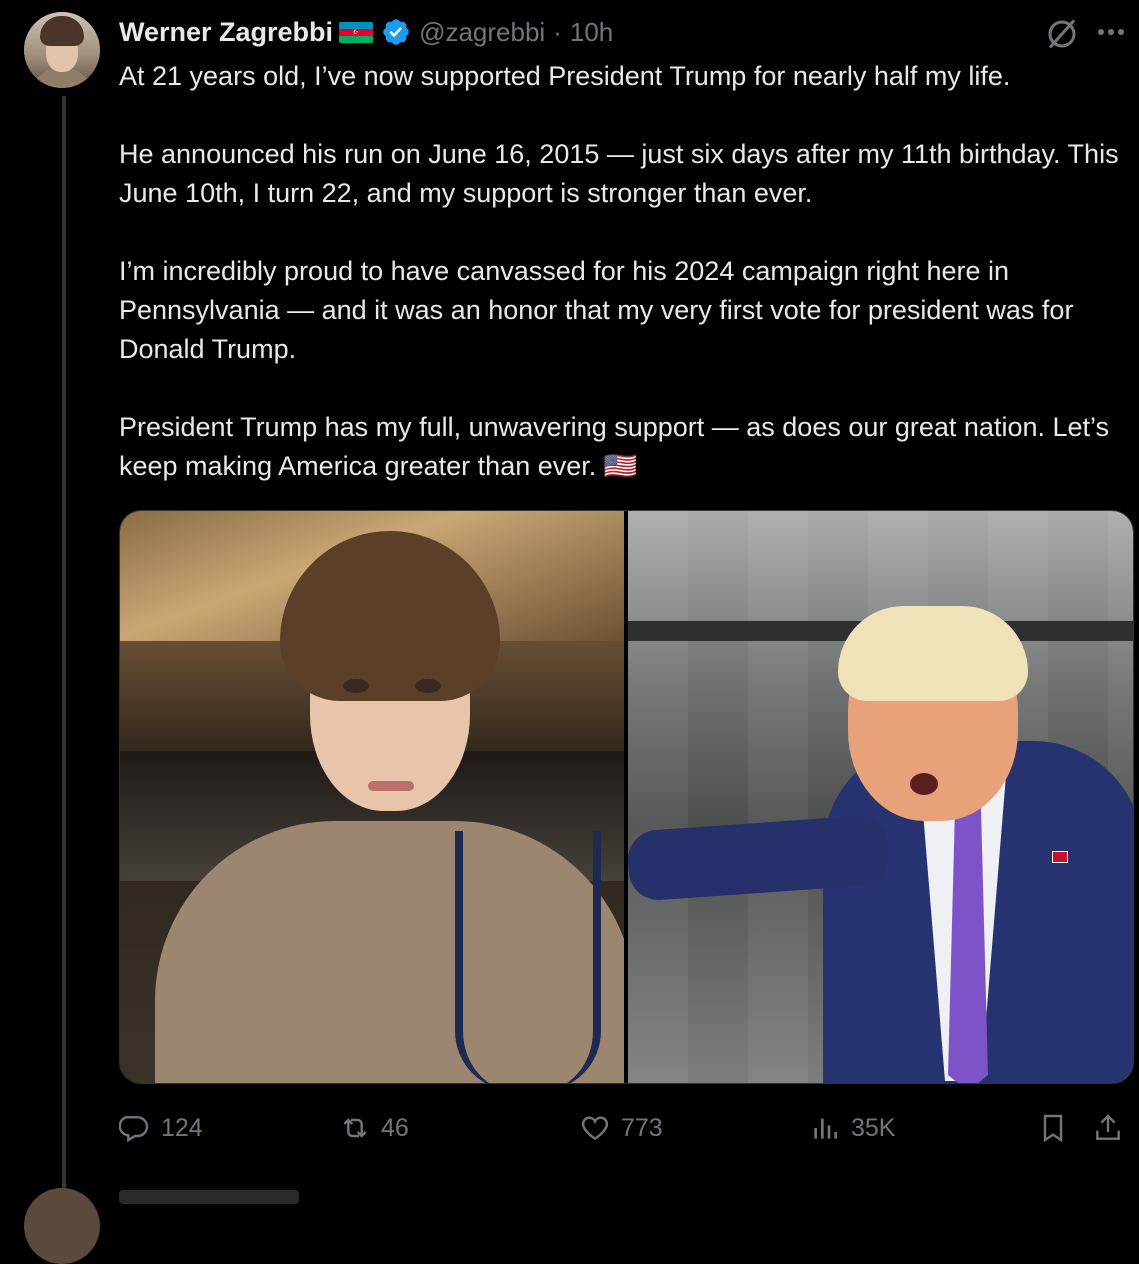 This screenshot has height=1264, width=1139. I want to click on grok-icon, so click(1062, 34).